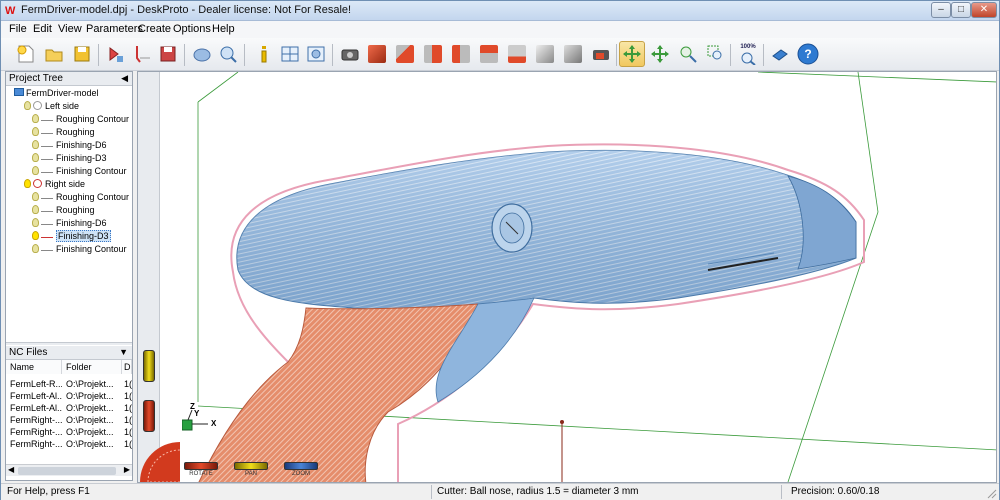 This screenshot has width=1000, height=500. Describe the element at coordinates (808, 54) in the screenshot. I see `help-icon: ?` at that location.